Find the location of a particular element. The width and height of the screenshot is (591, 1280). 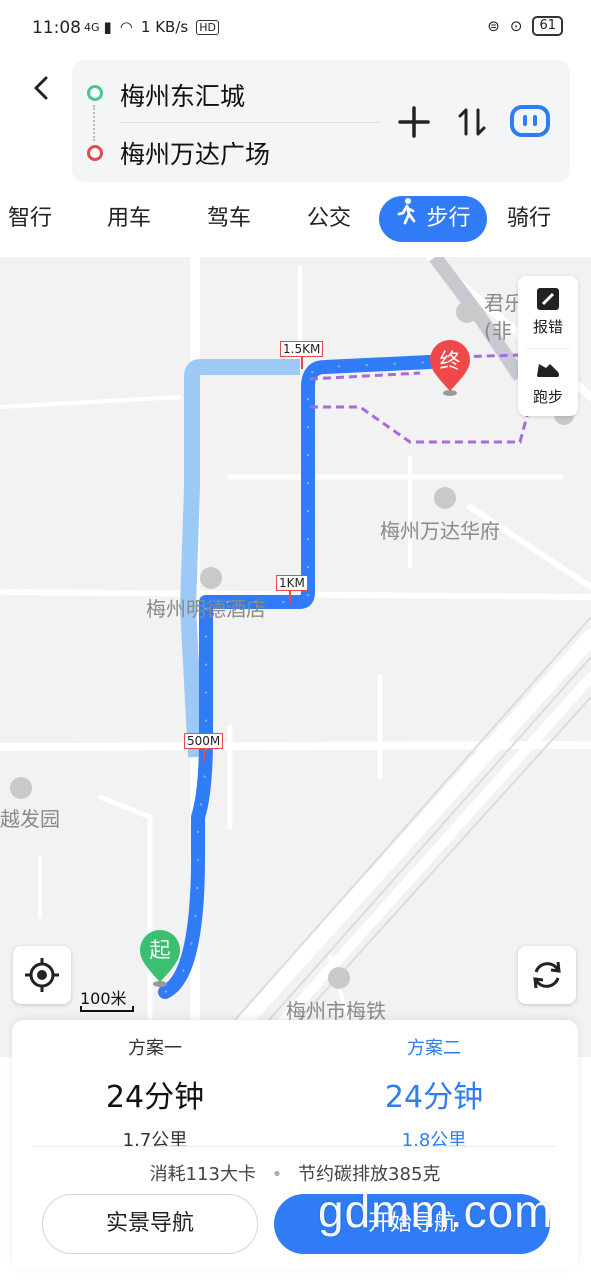

refresh-icon is located at coordinates (547, 975).